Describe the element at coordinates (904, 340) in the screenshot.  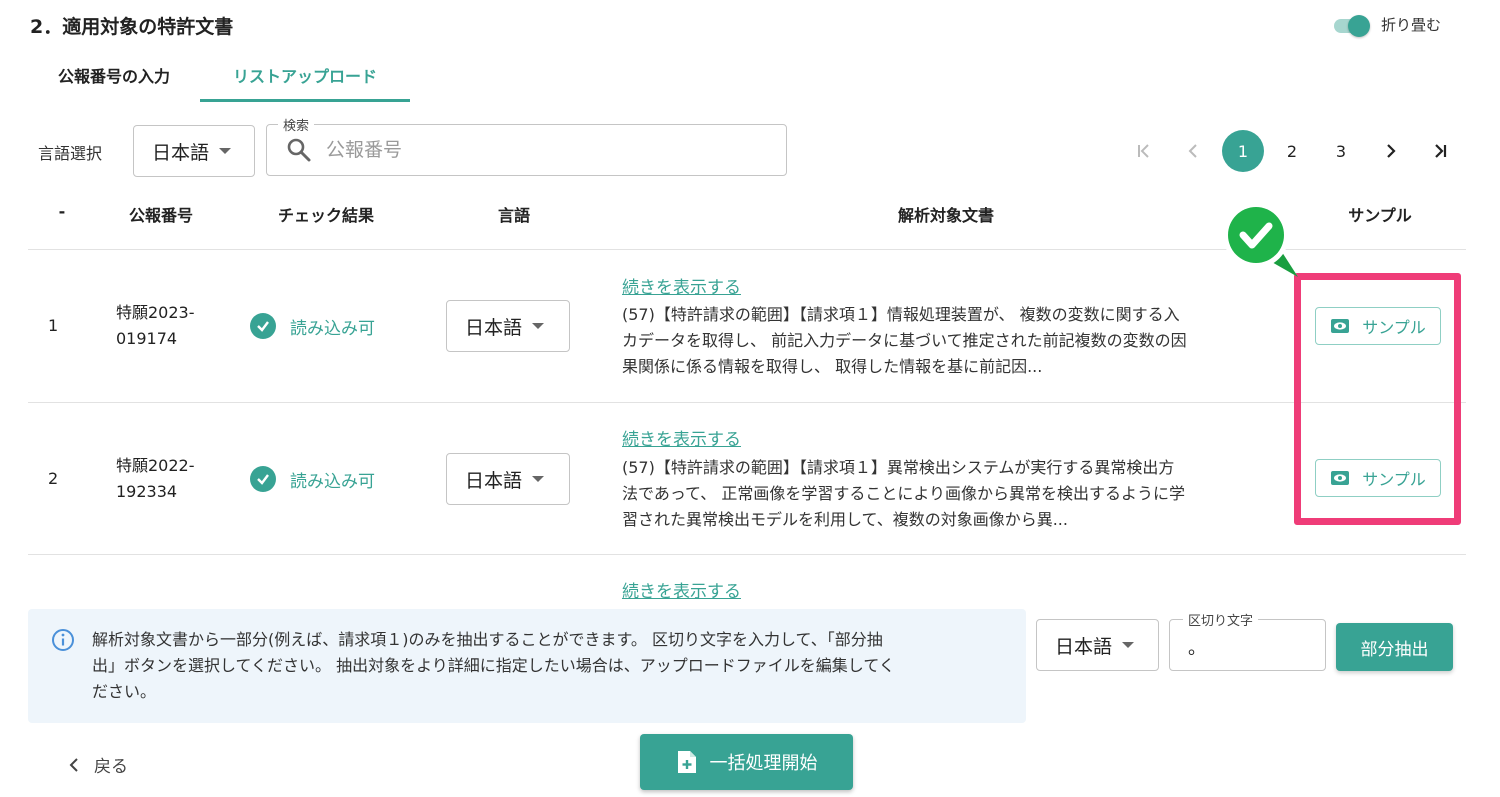
I see `row-1-excerpt-line-2: カデータを取得し、 前記入力データに基づいて推定された前記複数の変数の因` at that location.